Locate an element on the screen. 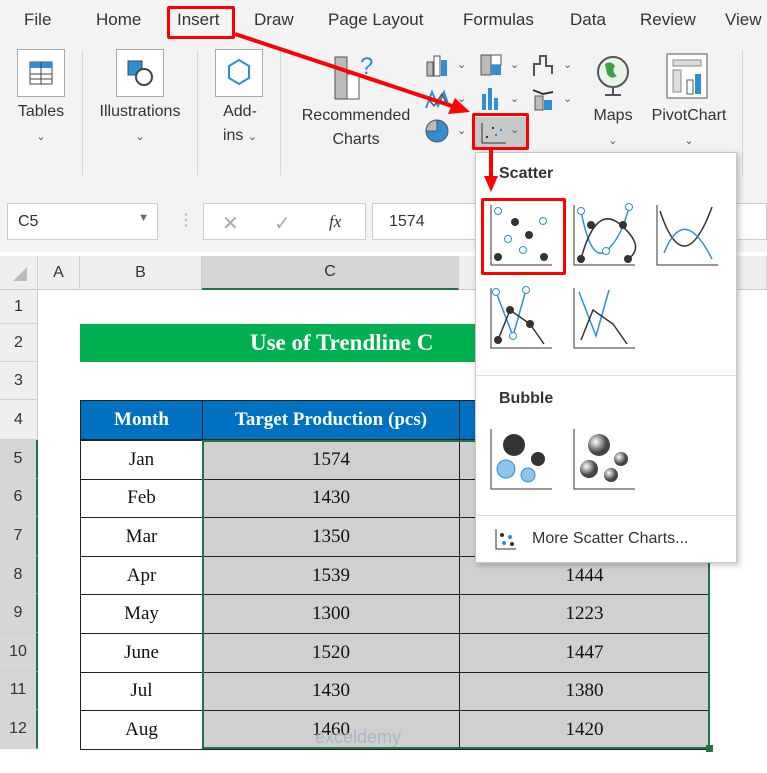  cell-target: 1574 is located at coordinates (331, 460).